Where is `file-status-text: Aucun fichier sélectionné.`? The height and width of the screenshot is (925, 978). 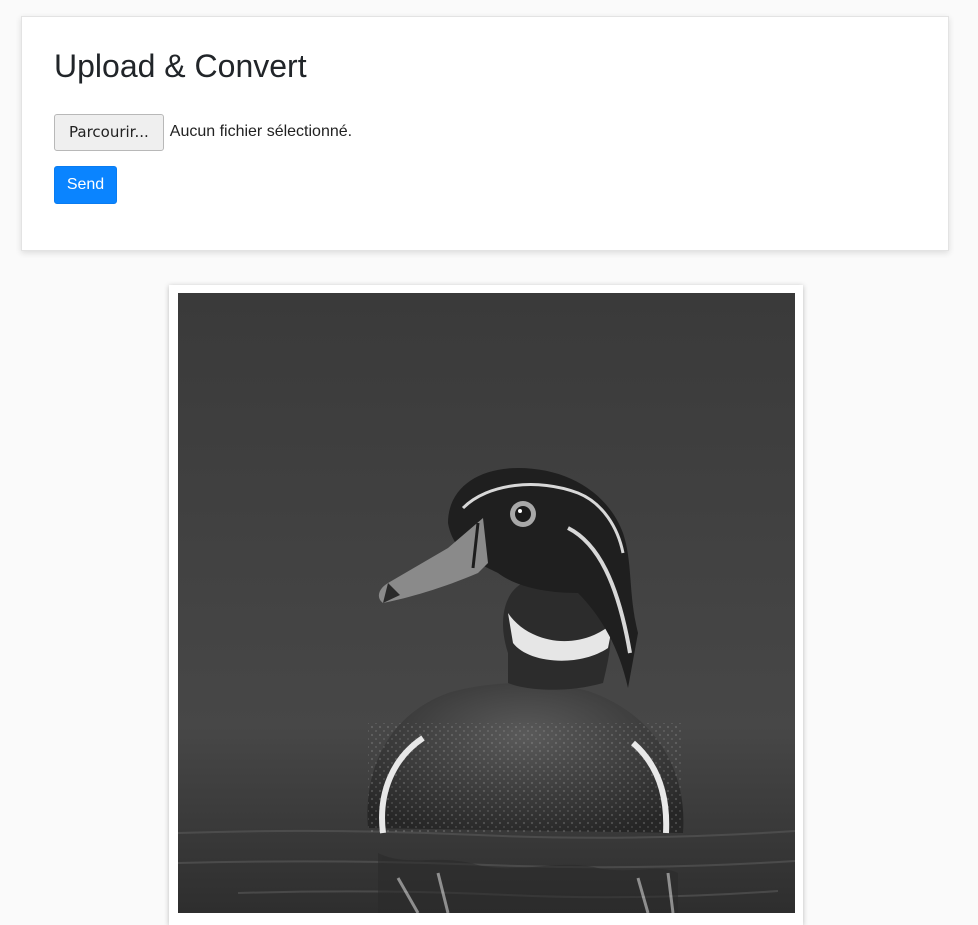
file-status-text: Aucun fichier sélectionné. is located at coordinates (261, 131).